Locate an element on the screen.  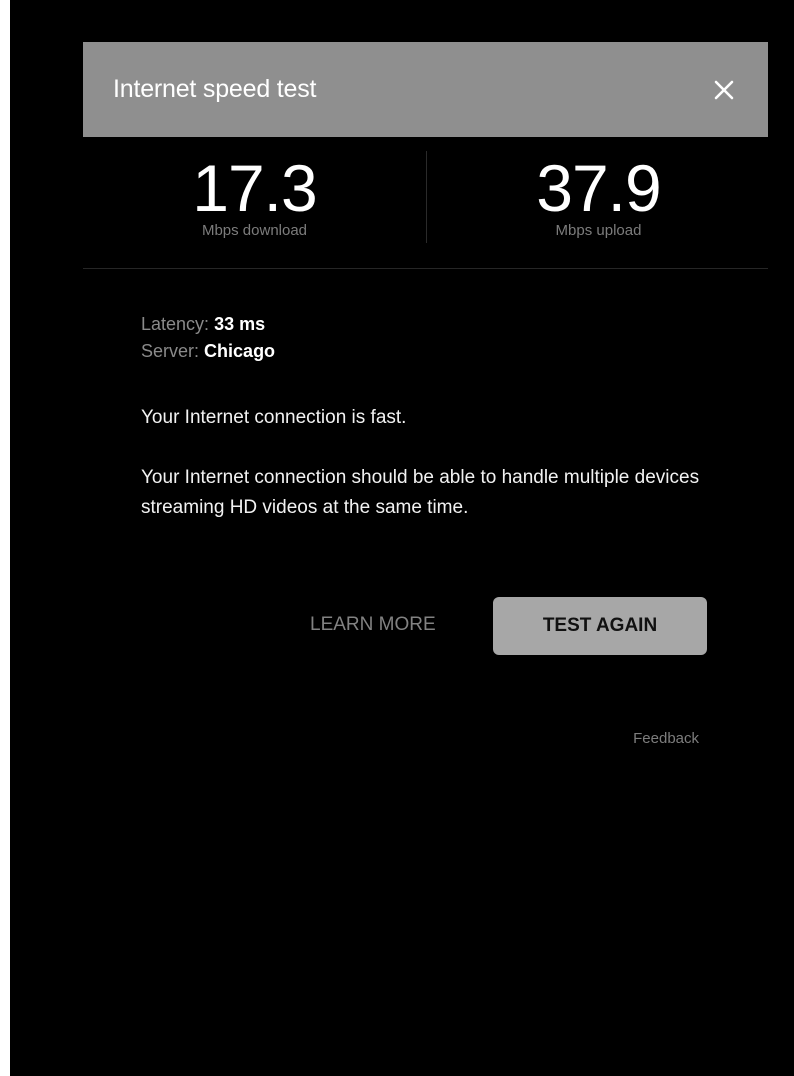
download-speed-unit: Mbps download is located at coordinates (254, 230).